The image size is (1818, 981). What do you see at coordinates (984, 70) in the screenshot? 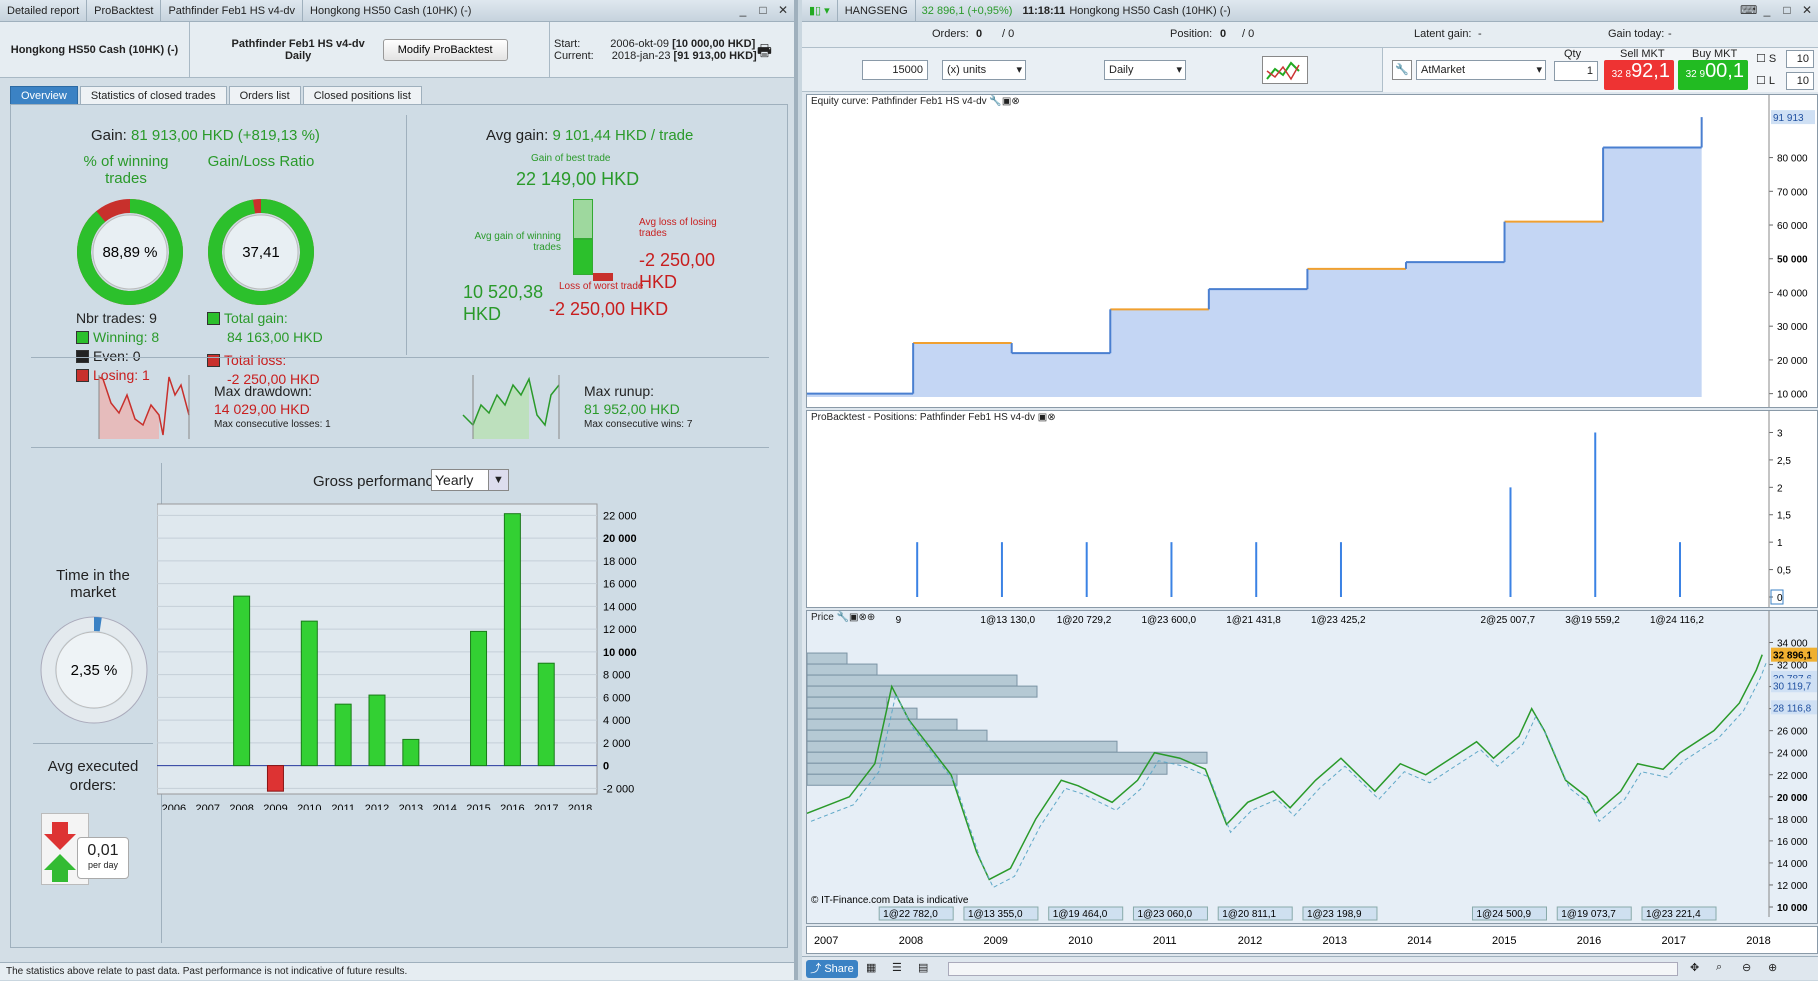
I see `units-select: (x) units` at bounding box center [984, 70].